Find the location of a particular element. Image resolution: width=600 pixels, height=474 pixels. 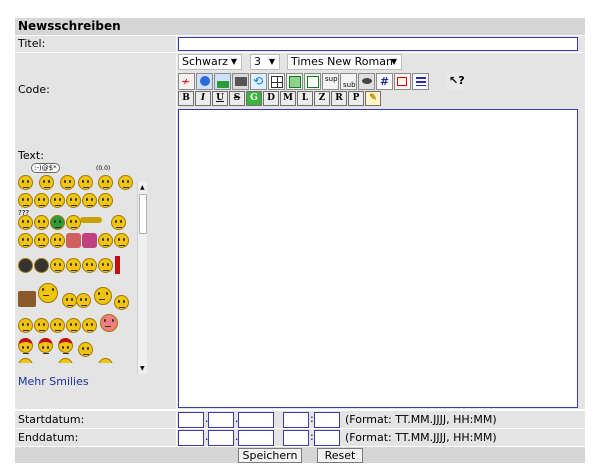

titel-input is located at coordinates (378, 44).